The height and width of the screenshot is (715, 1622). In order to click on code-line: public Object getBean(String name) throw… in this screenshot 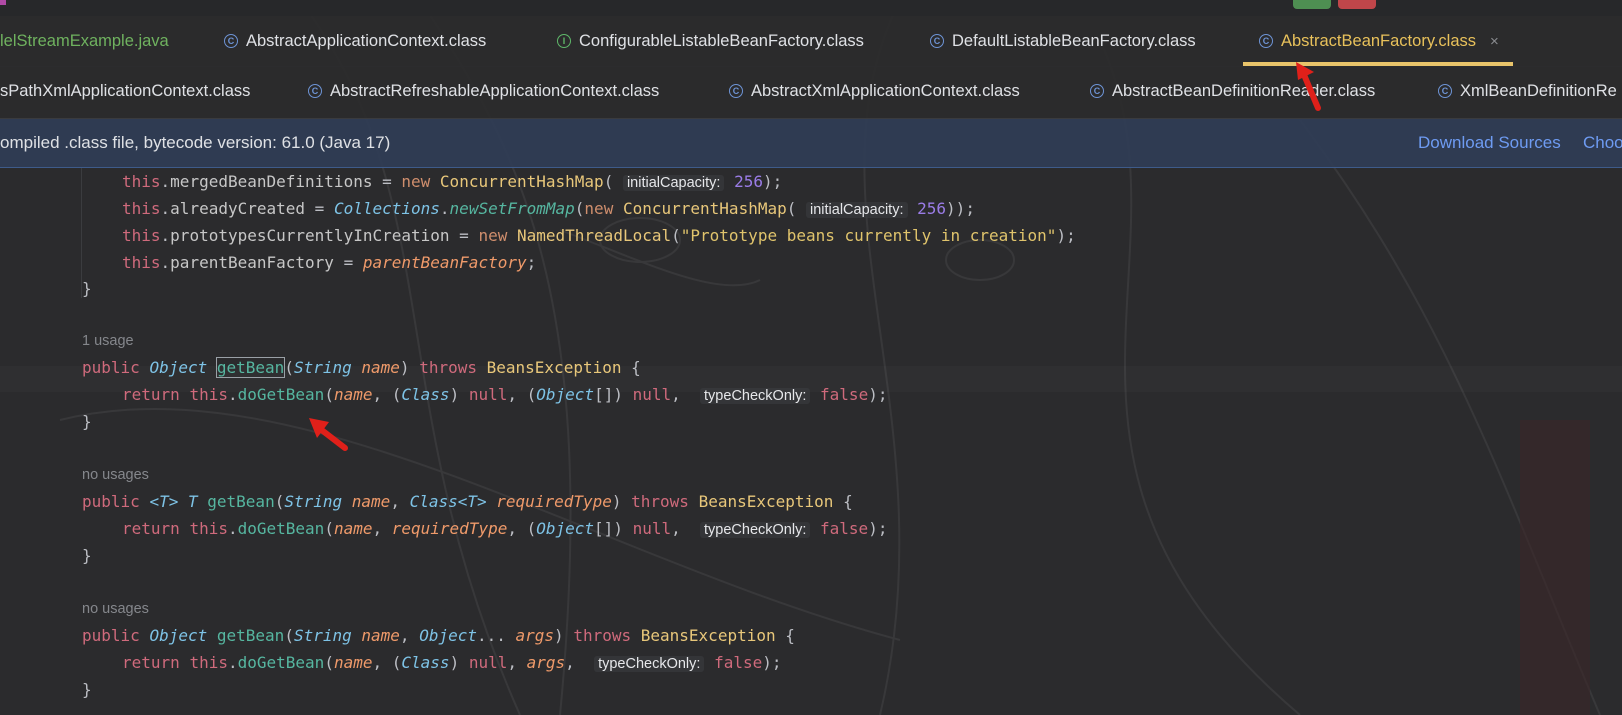, I will do `click(361, 367)`.